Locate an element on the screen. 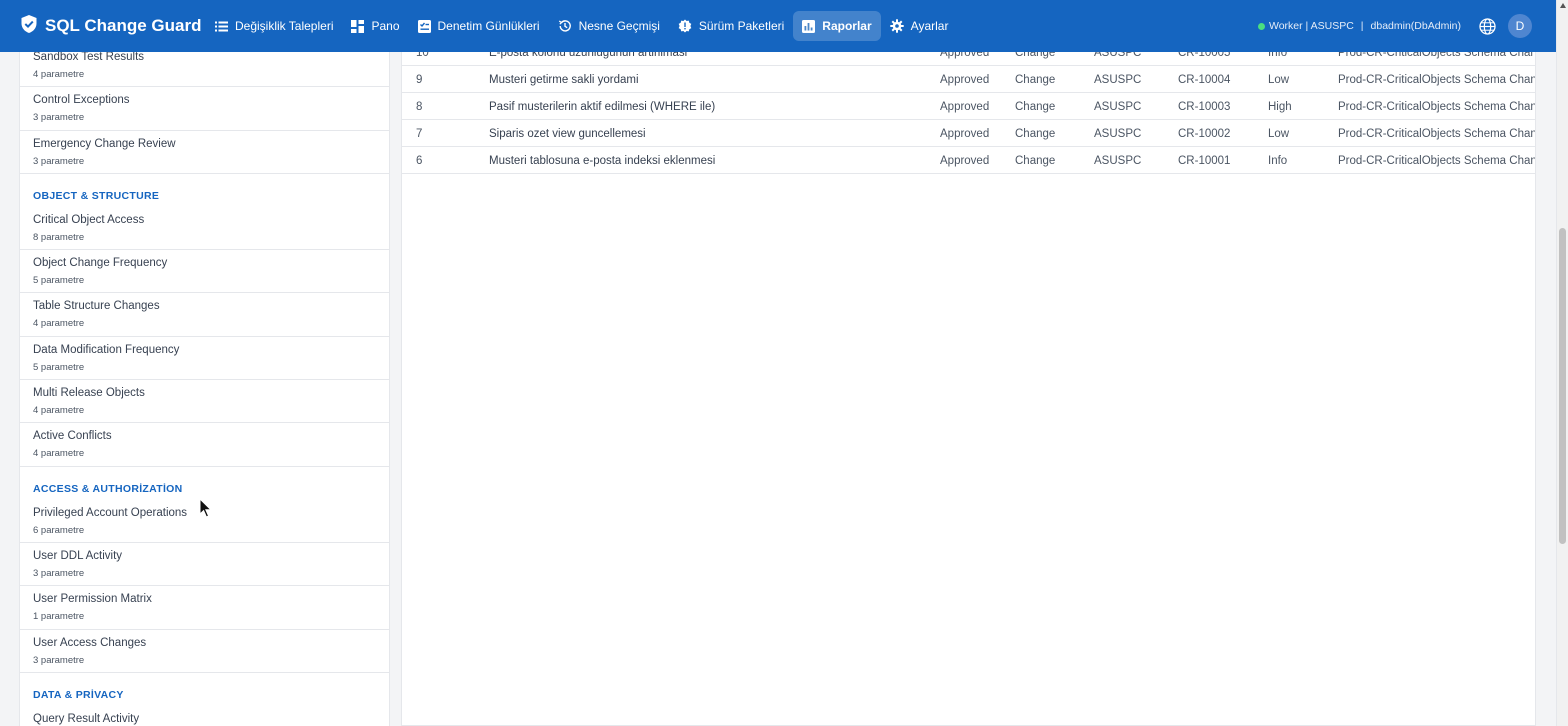 This screenshot has width=1568, height=726. nav-dashboard: Pano is located at coordinates (375, 26).